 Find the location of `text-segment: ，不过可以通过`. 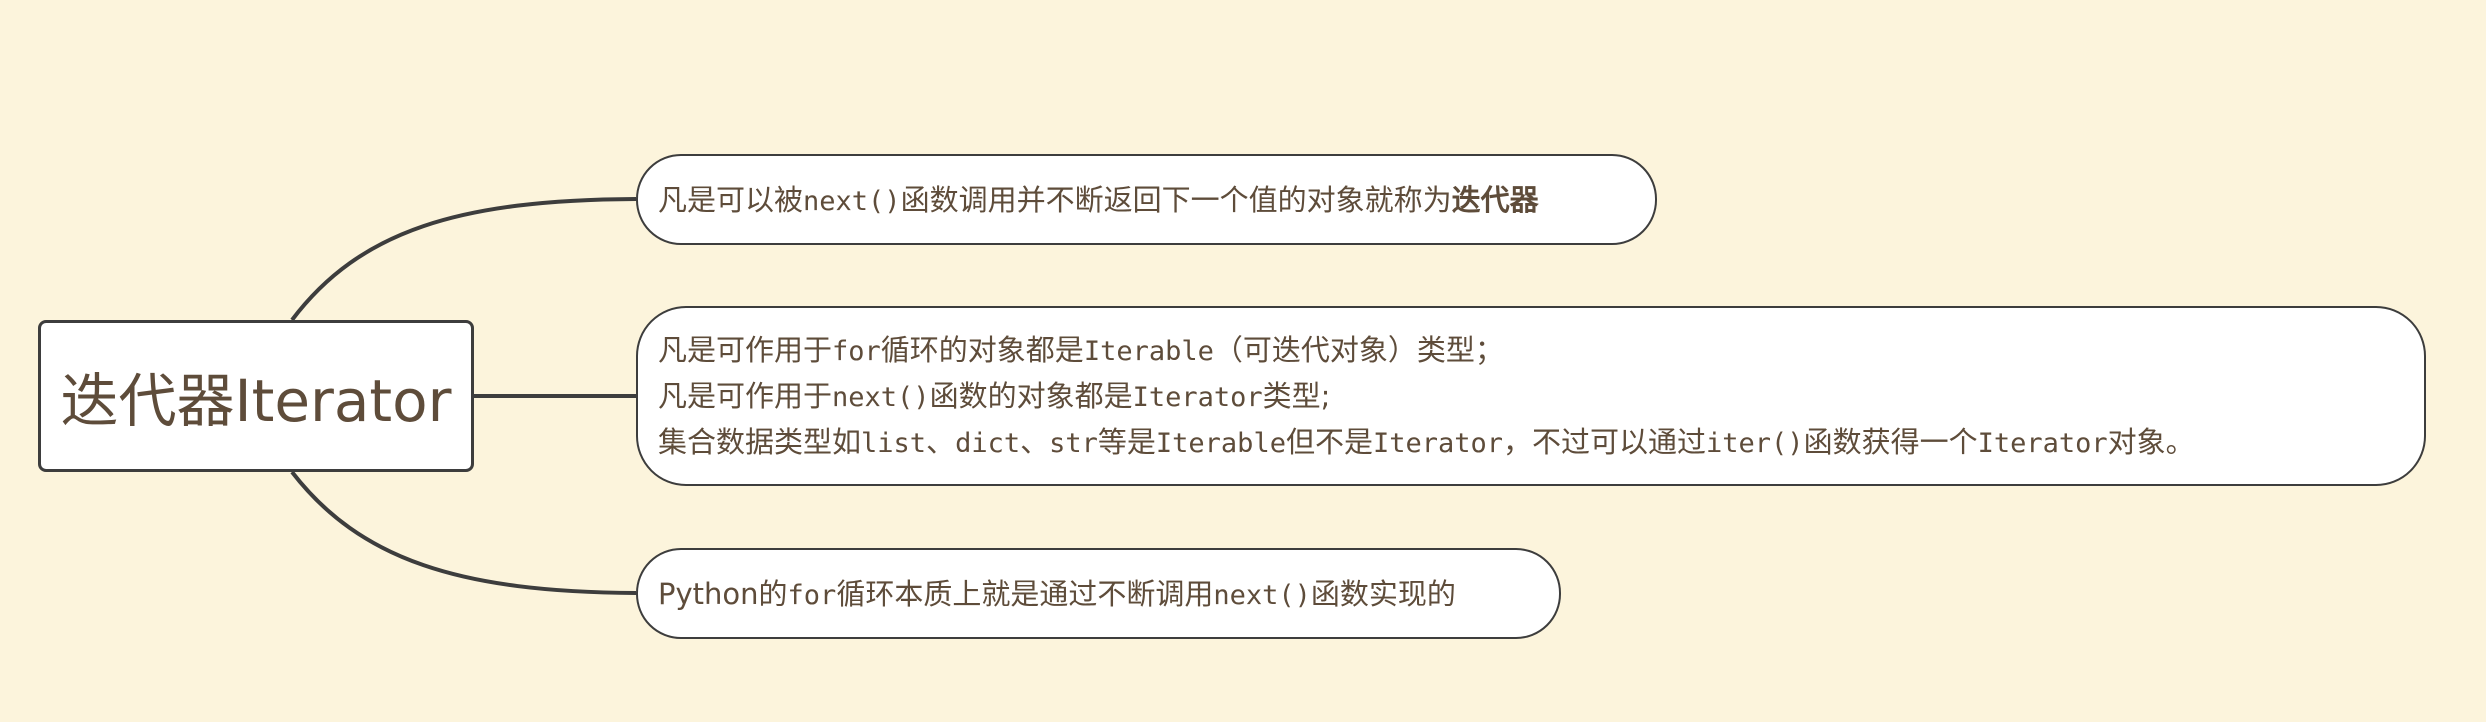

text-segment: ，不过可以通过 is located at coordinates (1605, 442).